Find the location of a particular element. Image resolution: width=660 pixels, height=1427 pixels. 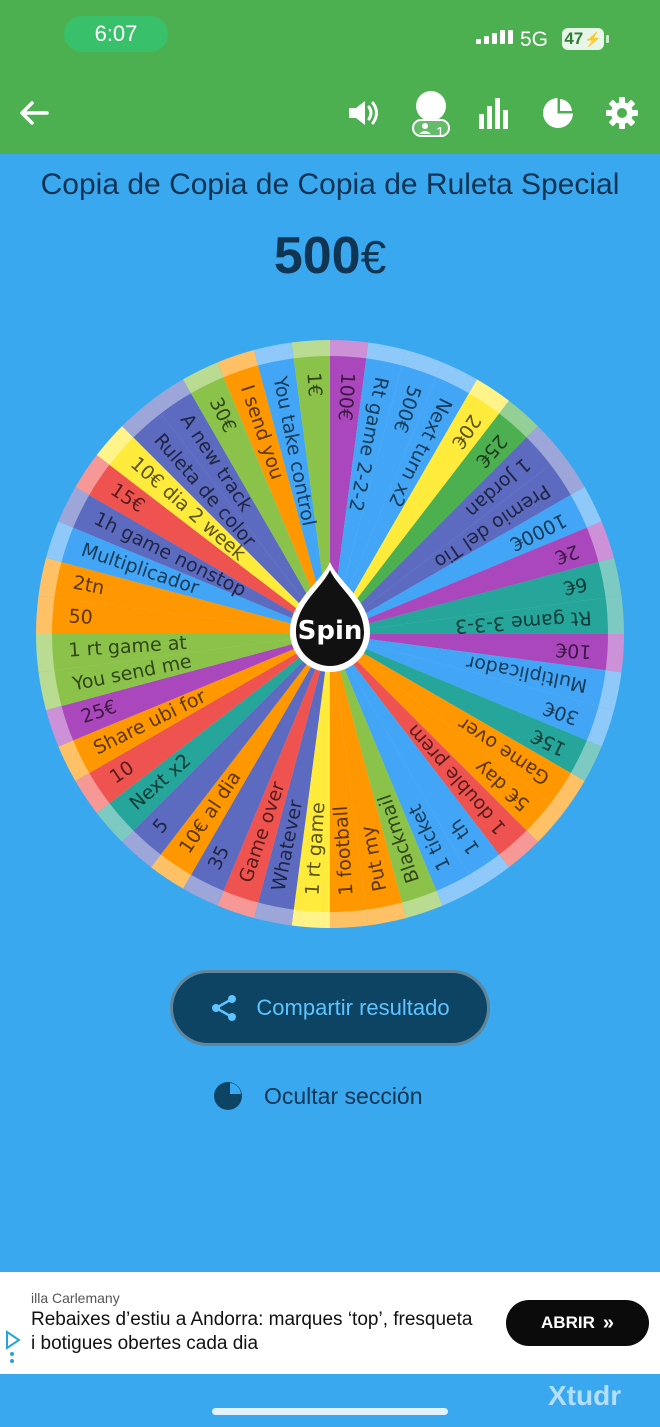

players-icon is located at coordinates (431, 114).